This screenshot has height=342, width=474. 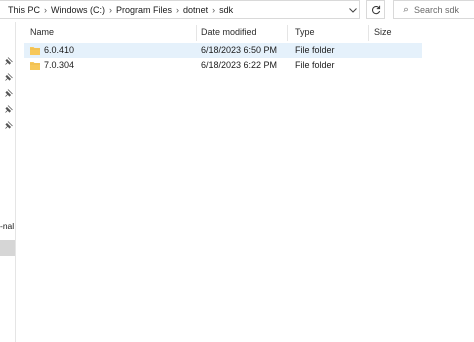 I want to click on search-box, so click(x=433, y=9).